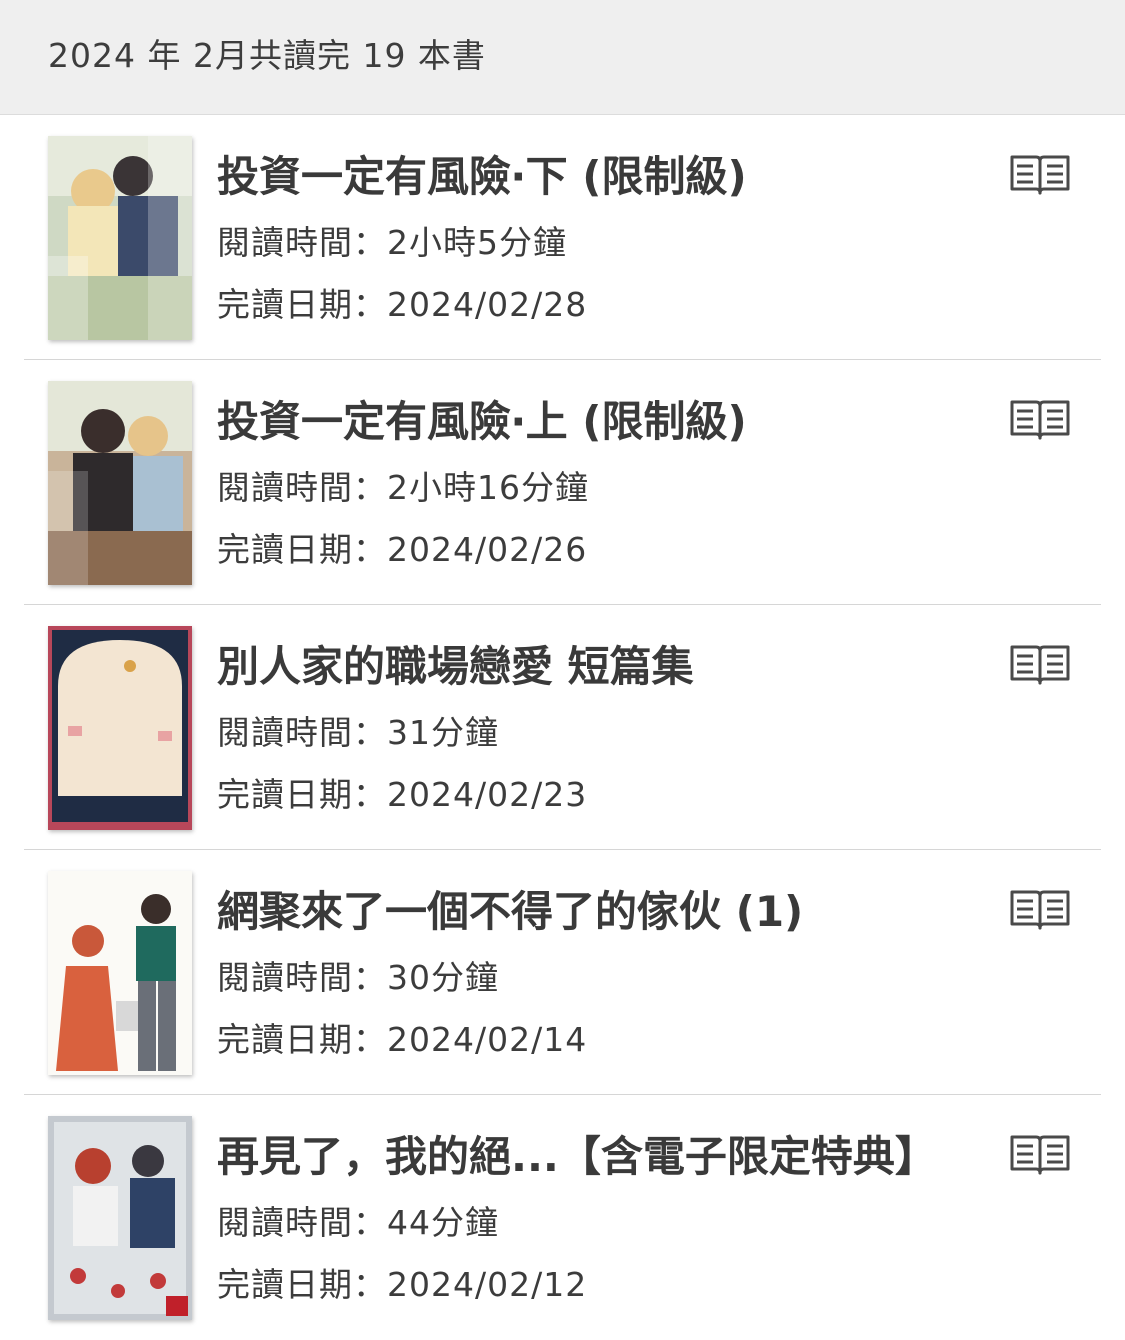 This screenshot has height=1340, width=1125. Describe the element at coordinates (487, 1284) in the screenshot. I see `finish-date-value: 2024/02/12` at that location.